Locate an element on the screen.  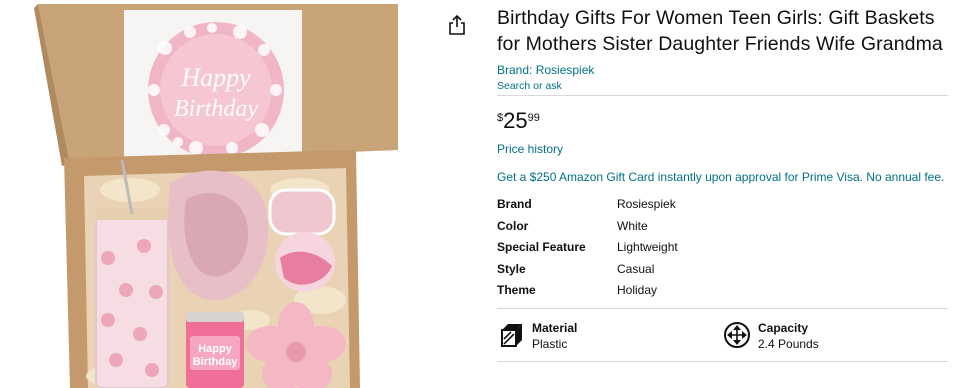
spec-label: Style is located at coordinates (511, 268).